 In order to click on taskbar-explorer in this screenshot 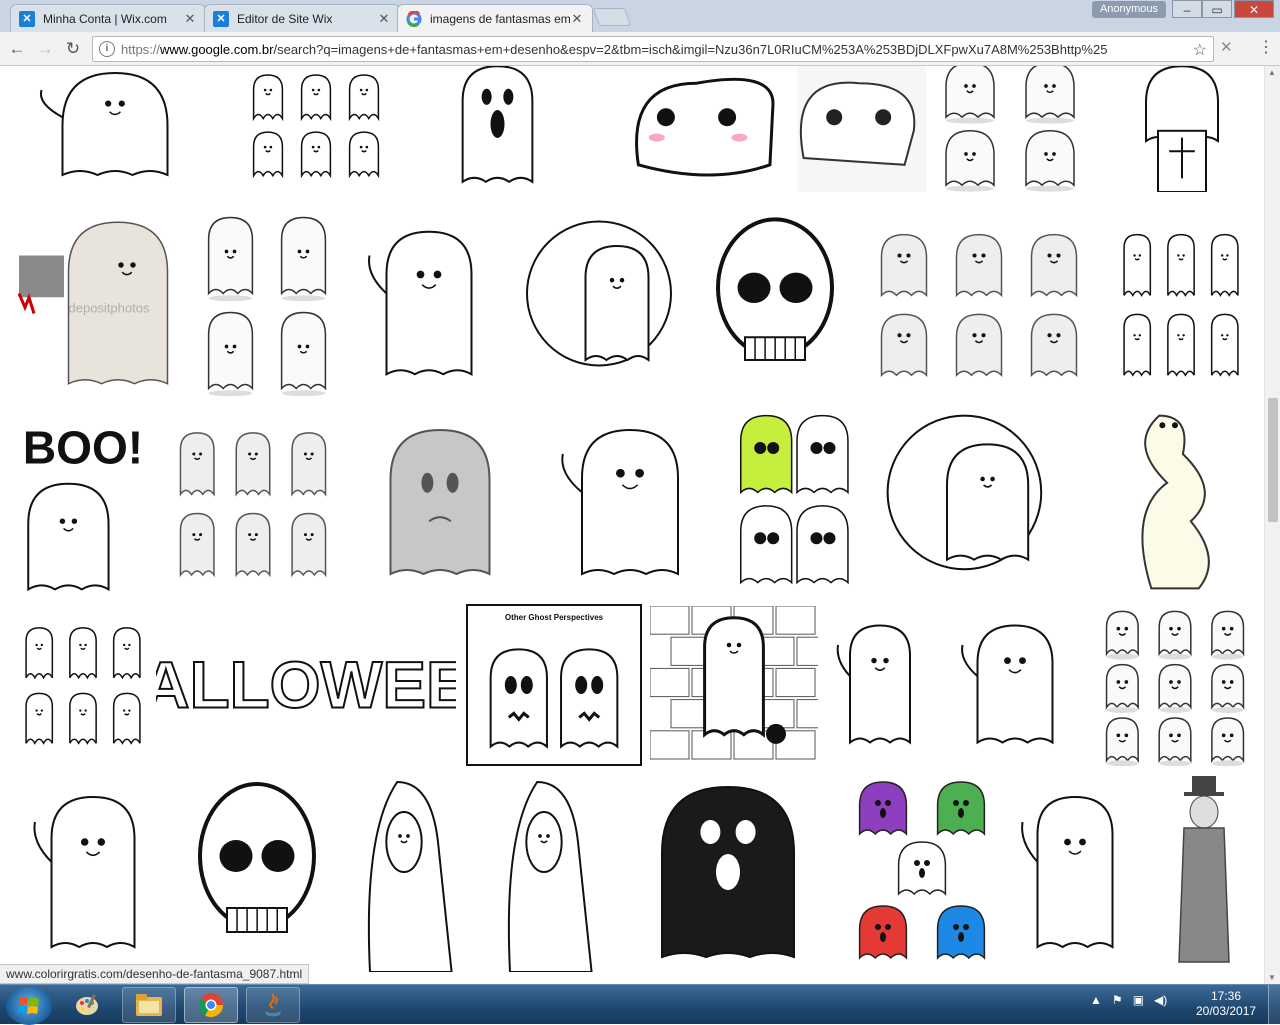, I will do `click(149, 1005)`.